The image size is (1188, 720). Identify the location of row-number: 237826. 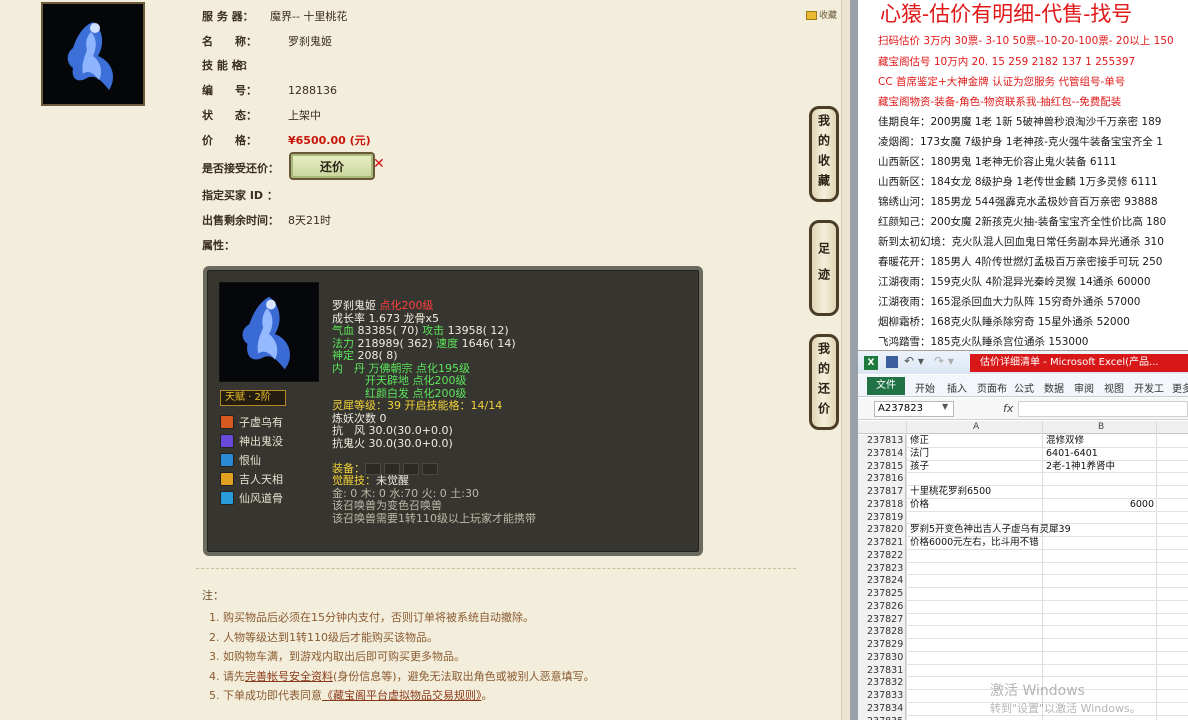
(882, 607).